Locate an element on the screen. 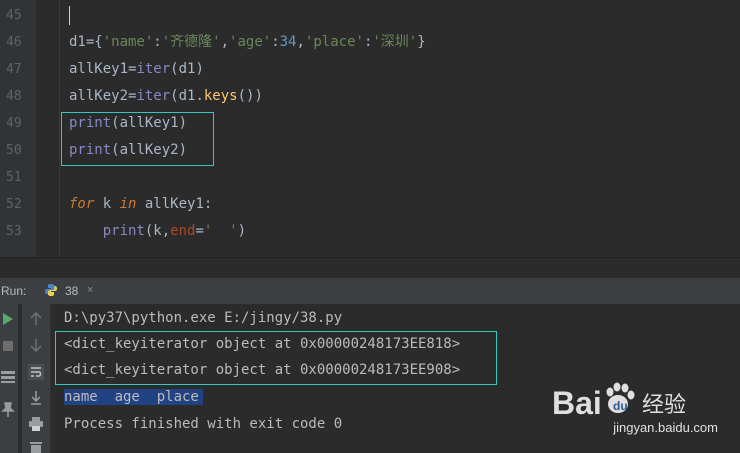 The image size is (740, 453). line-number: 49 is located at coordinates (14, 123).